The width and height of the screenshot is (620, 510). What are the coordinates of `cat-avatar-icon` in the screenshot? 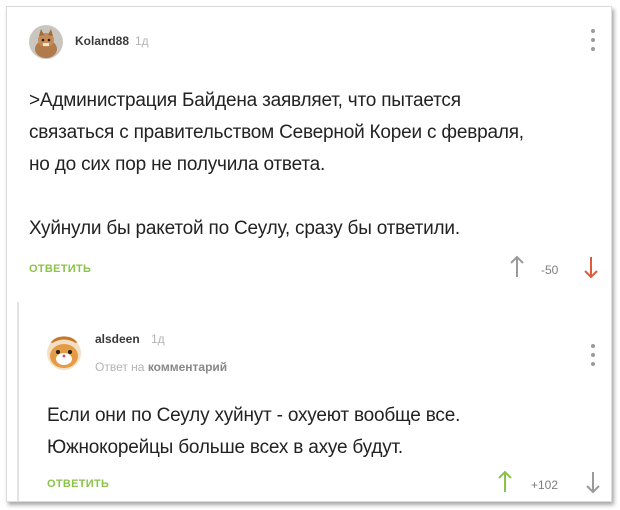 It's located at (46, 42).